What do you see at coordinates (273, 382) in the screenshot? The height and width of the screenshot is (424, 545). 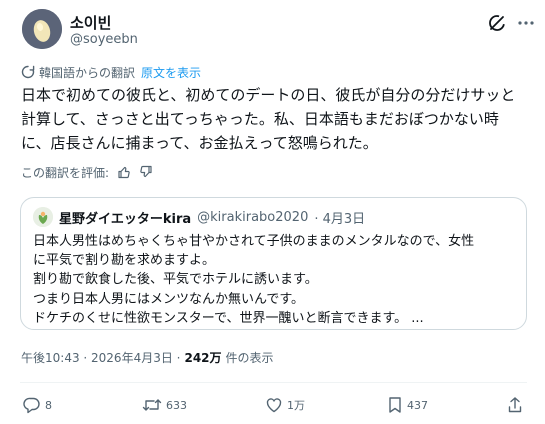 I see `divider` at bounding box center [273, 382].